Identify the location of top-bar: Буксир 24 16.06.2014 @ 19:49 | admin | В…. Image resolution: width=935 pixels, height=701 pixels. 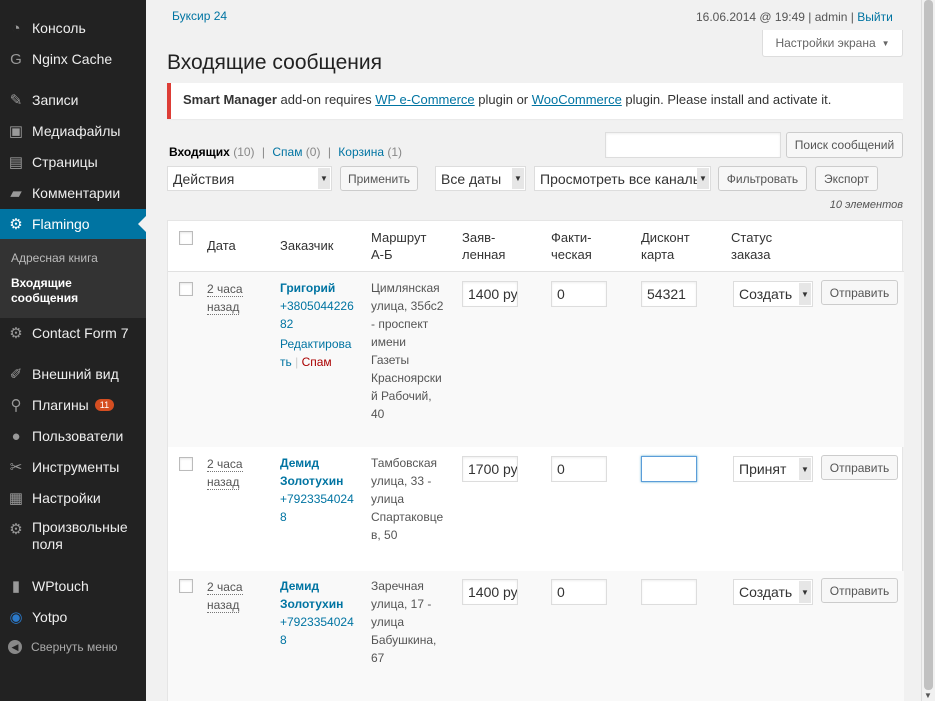
(540, 14).